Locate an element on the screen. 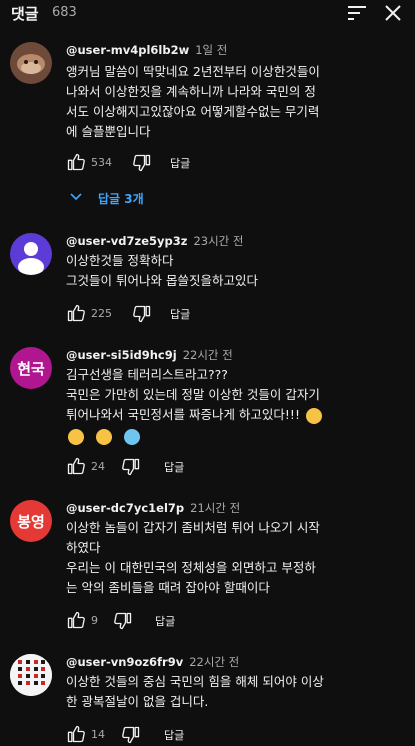 This screenshot has height=746, width=415. comment-line: 는 악의 좀비들을 때려 잡아야 할때이다 is located at coordinates (168, 587).